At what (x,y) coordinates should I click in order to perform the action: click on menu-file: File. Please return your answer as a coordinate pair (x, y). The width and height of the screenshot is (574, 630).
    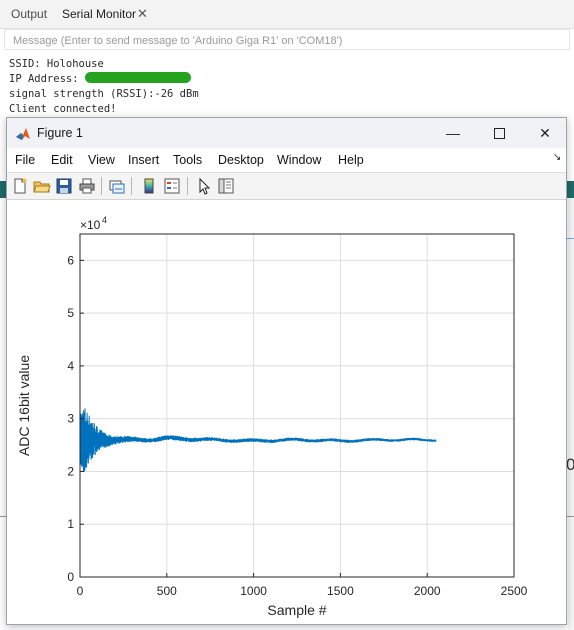
    Looking at the image, I should click on (25, 160).